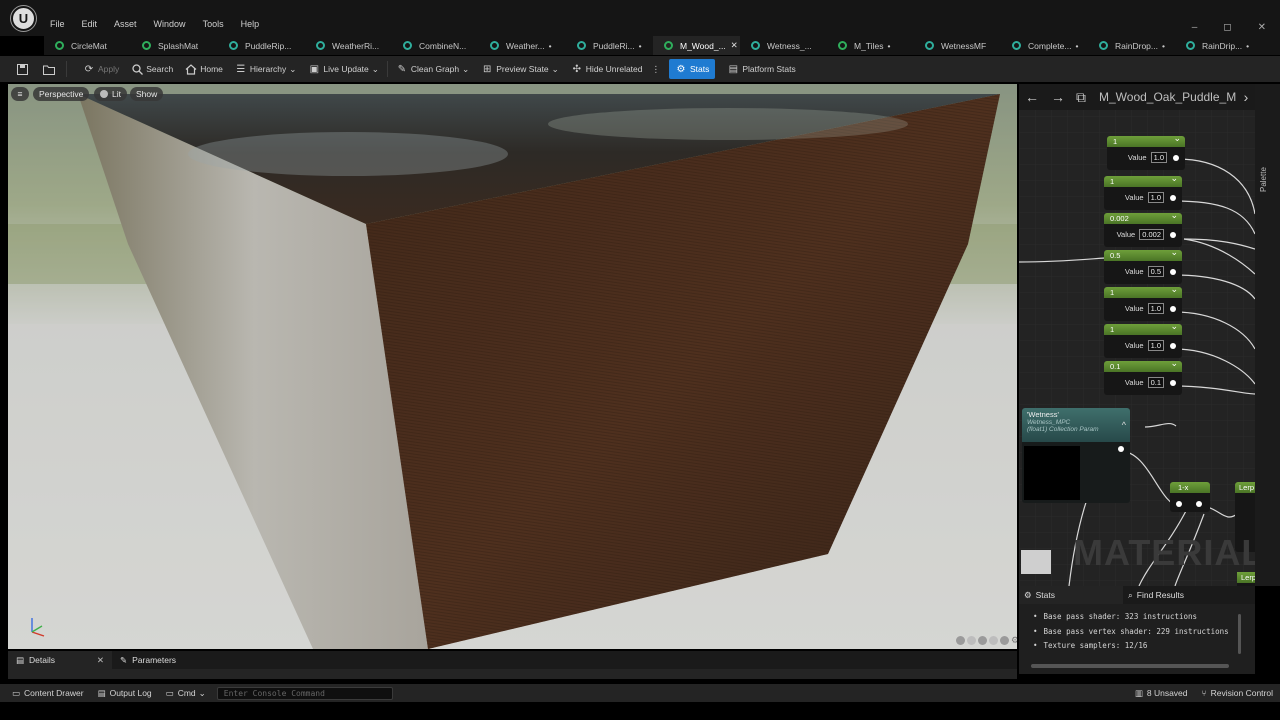 This screenshot has height=720, width=1280. What do you see at coordinates (1246, 97) in the screenshot?
I see `chevron-right-icon: ›` at bounding box center [1246, 97].